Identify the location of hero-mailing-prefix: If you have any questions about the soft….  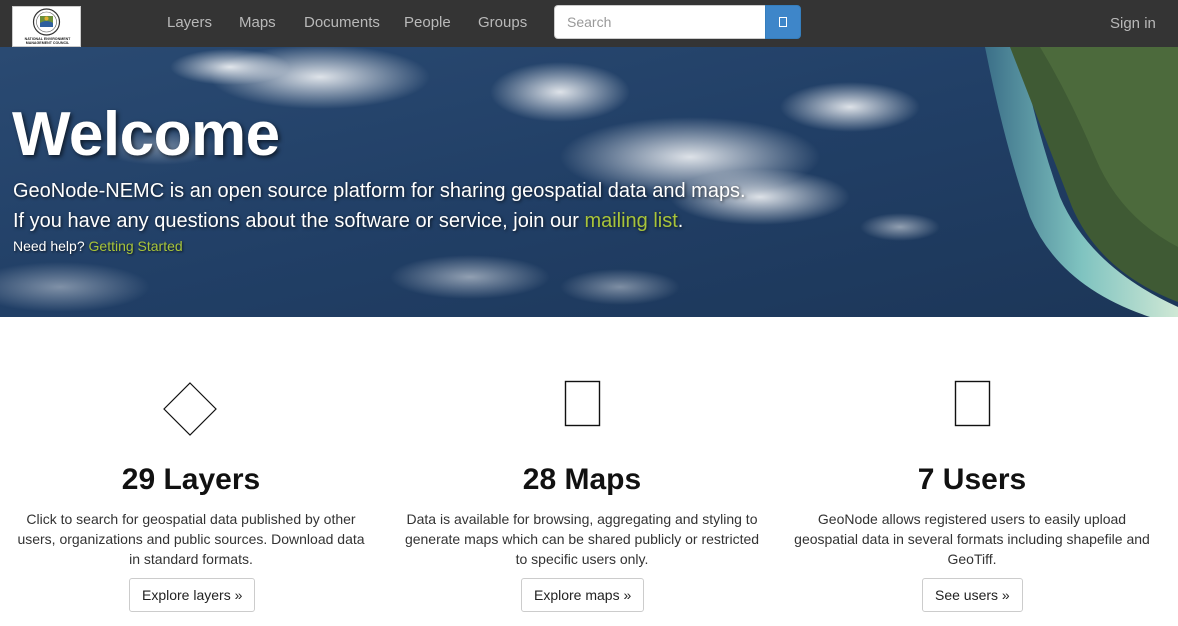
(299, 221).